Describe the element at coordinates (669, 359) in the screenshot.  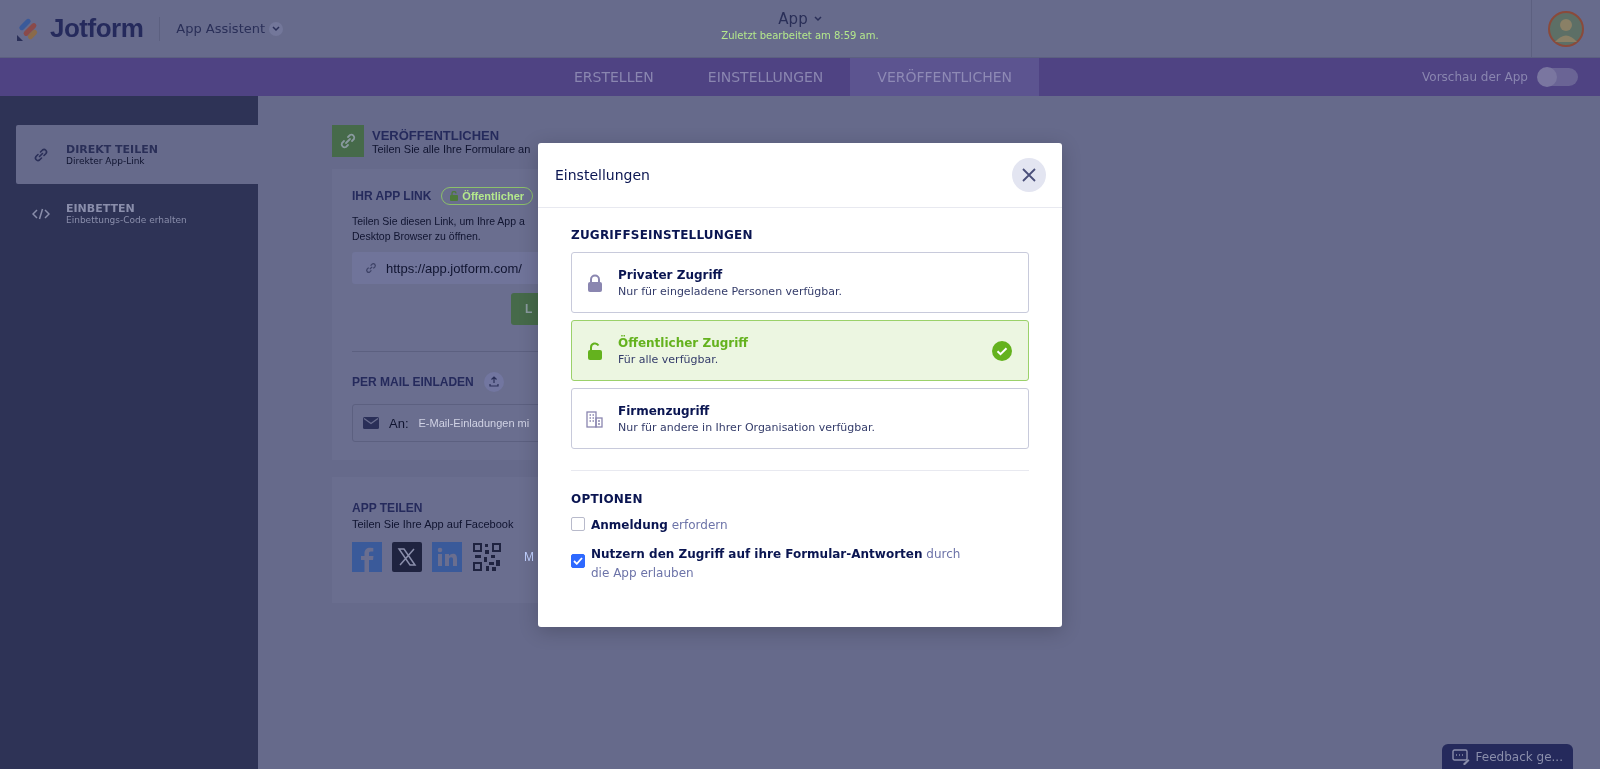
I see `option-description: Für alle verfügbar.` at that location.